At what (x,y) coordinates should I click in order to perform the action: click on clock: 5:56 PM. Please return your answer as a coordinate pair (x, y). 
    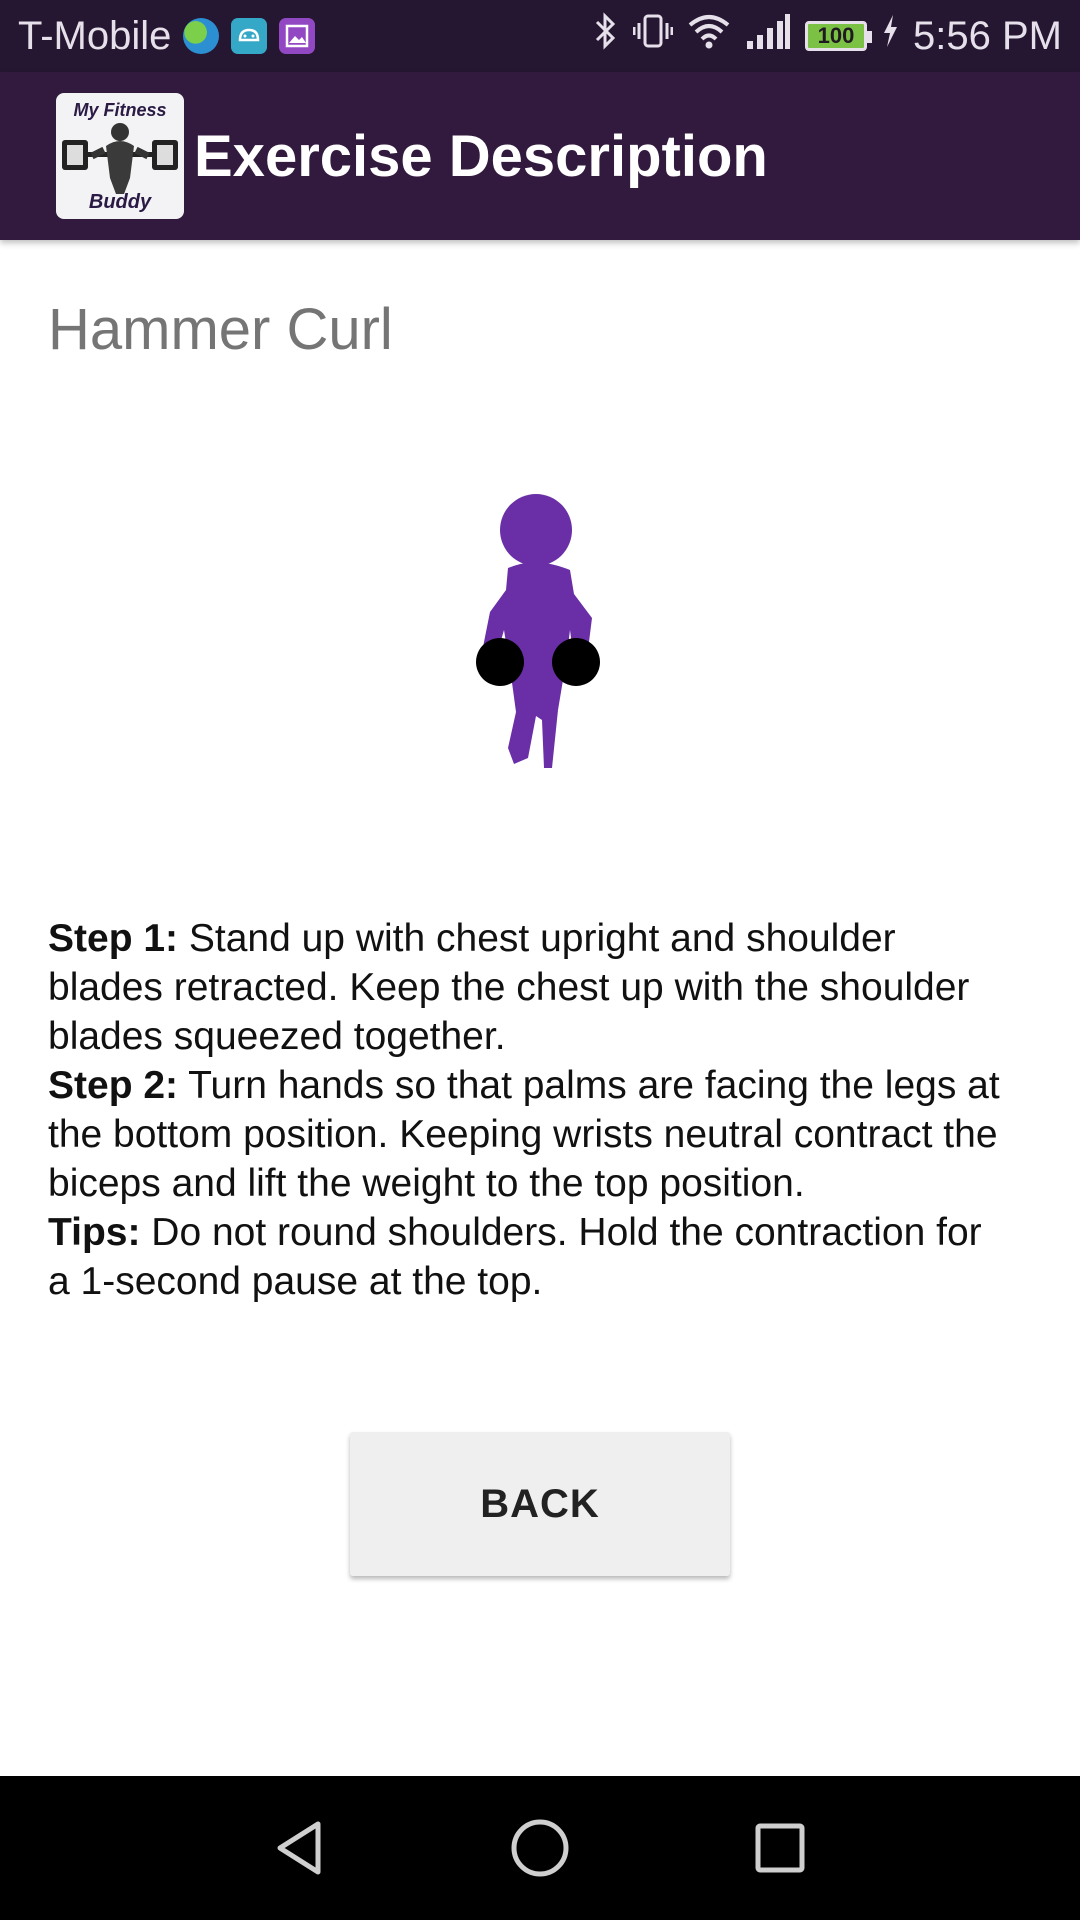
    Looking at the image, I should click on (987, 35).